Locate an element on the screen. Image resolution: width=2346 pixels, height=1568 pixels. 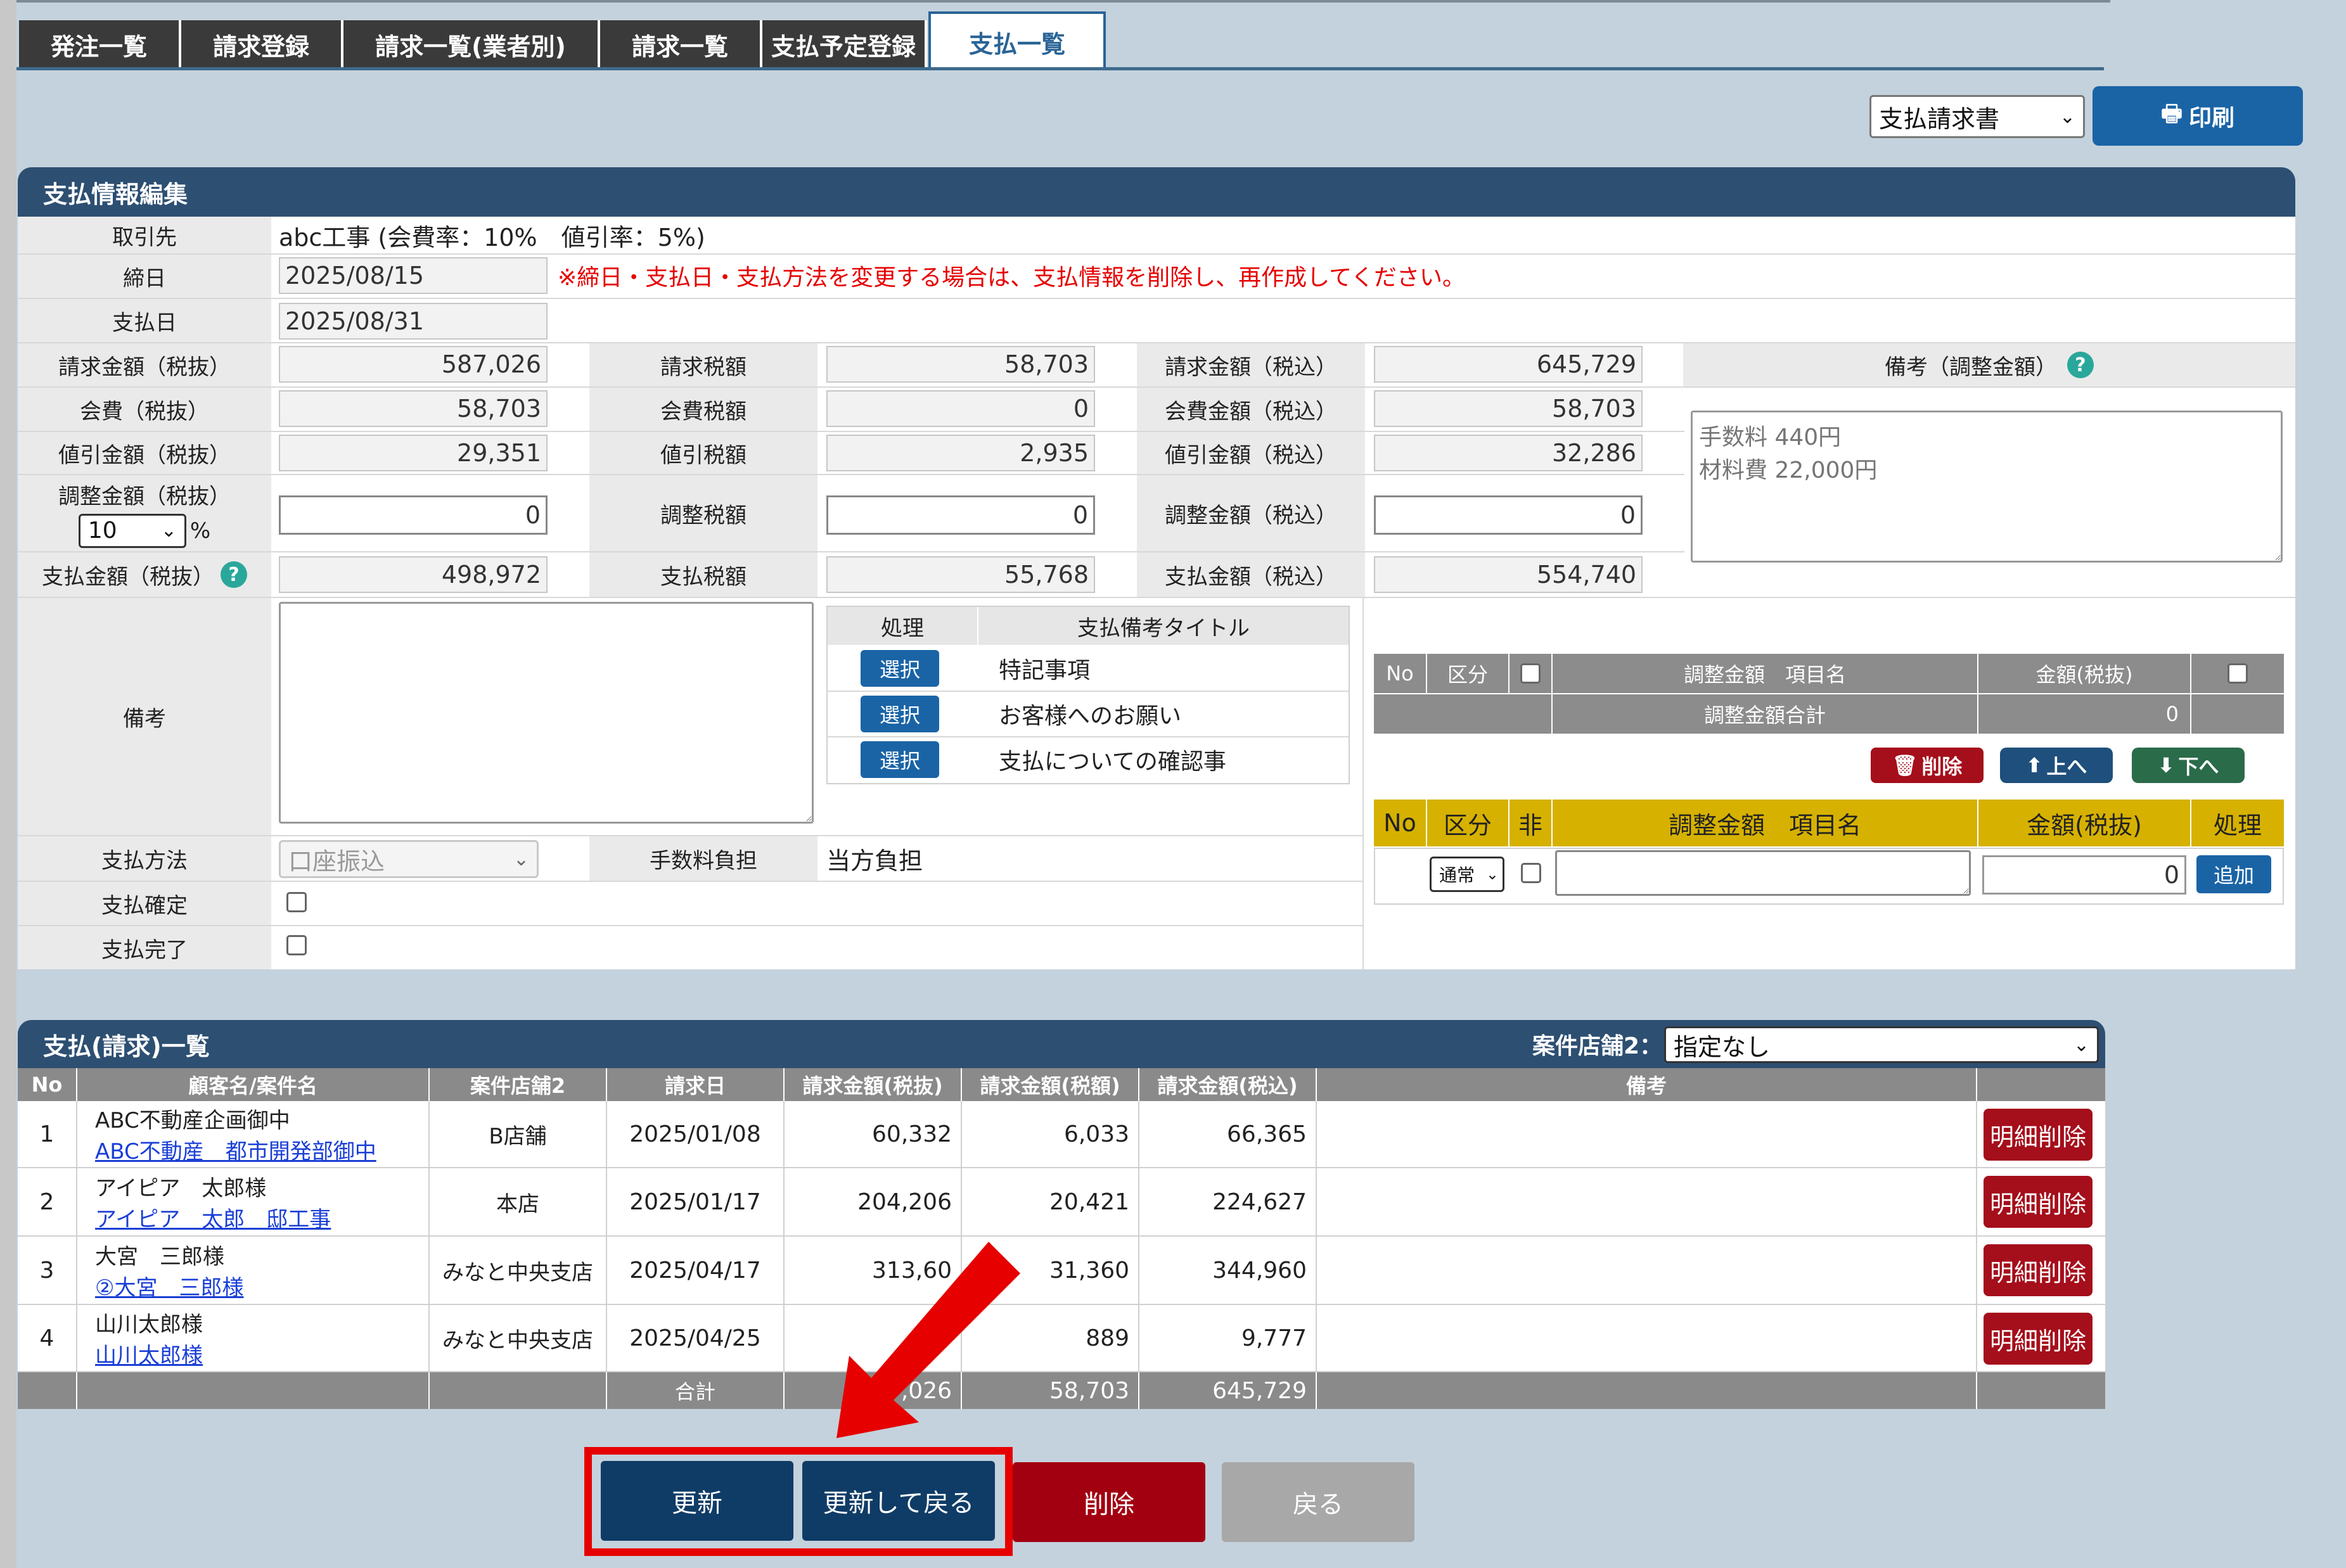
row-amount-inc: 9,777 is located at coordinates (1228, 1338).